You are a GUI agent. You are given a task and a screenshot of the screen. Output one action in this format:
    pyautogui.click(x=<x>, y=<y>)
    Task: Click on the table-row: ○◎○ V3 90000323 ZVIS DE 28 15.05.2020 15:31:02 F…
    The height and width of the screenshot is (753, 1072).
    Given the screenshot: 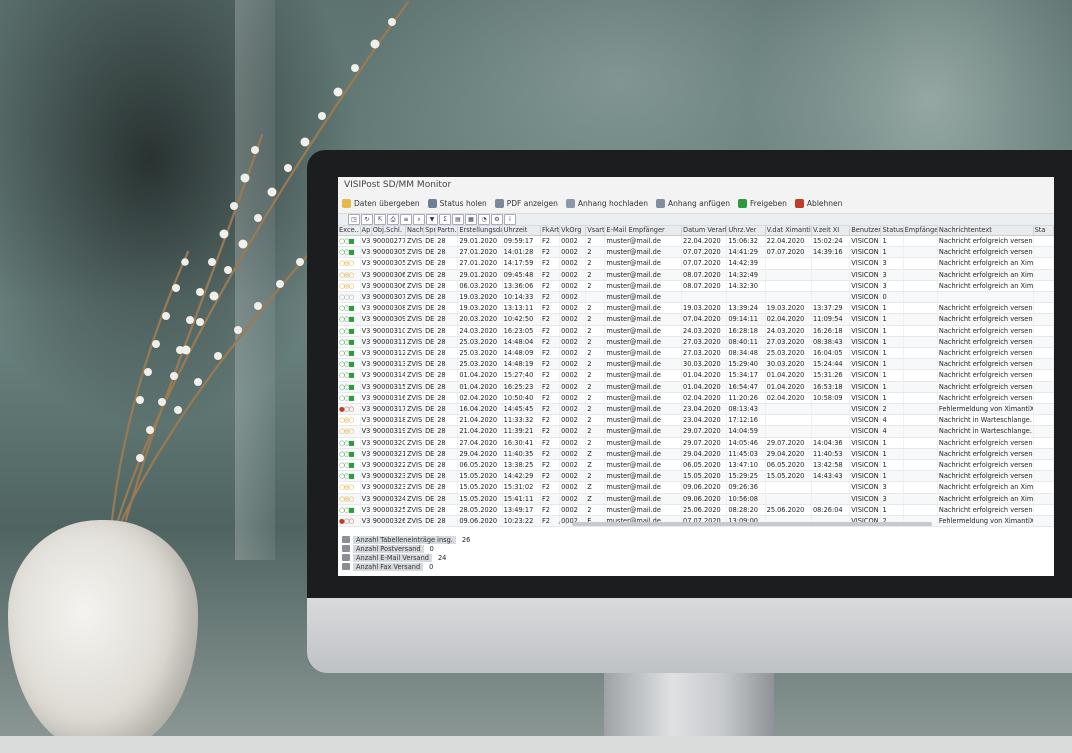 What is the action you would take?
    pyautogui.click(x=696, y=487)
    